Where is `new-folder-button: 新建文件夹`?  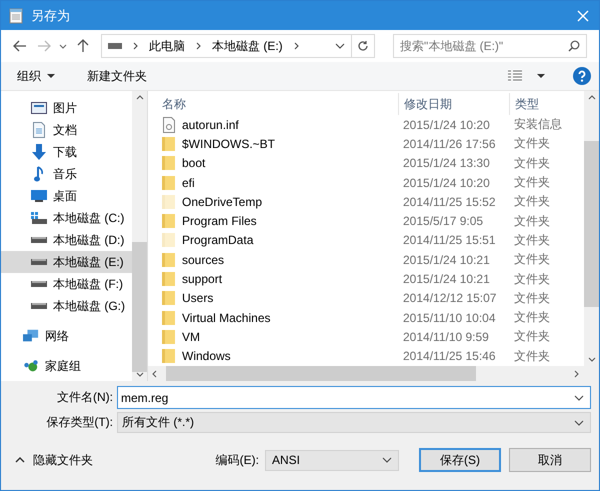
new-folder-button: 新建文件夹 is located at coordinates (117, 76).